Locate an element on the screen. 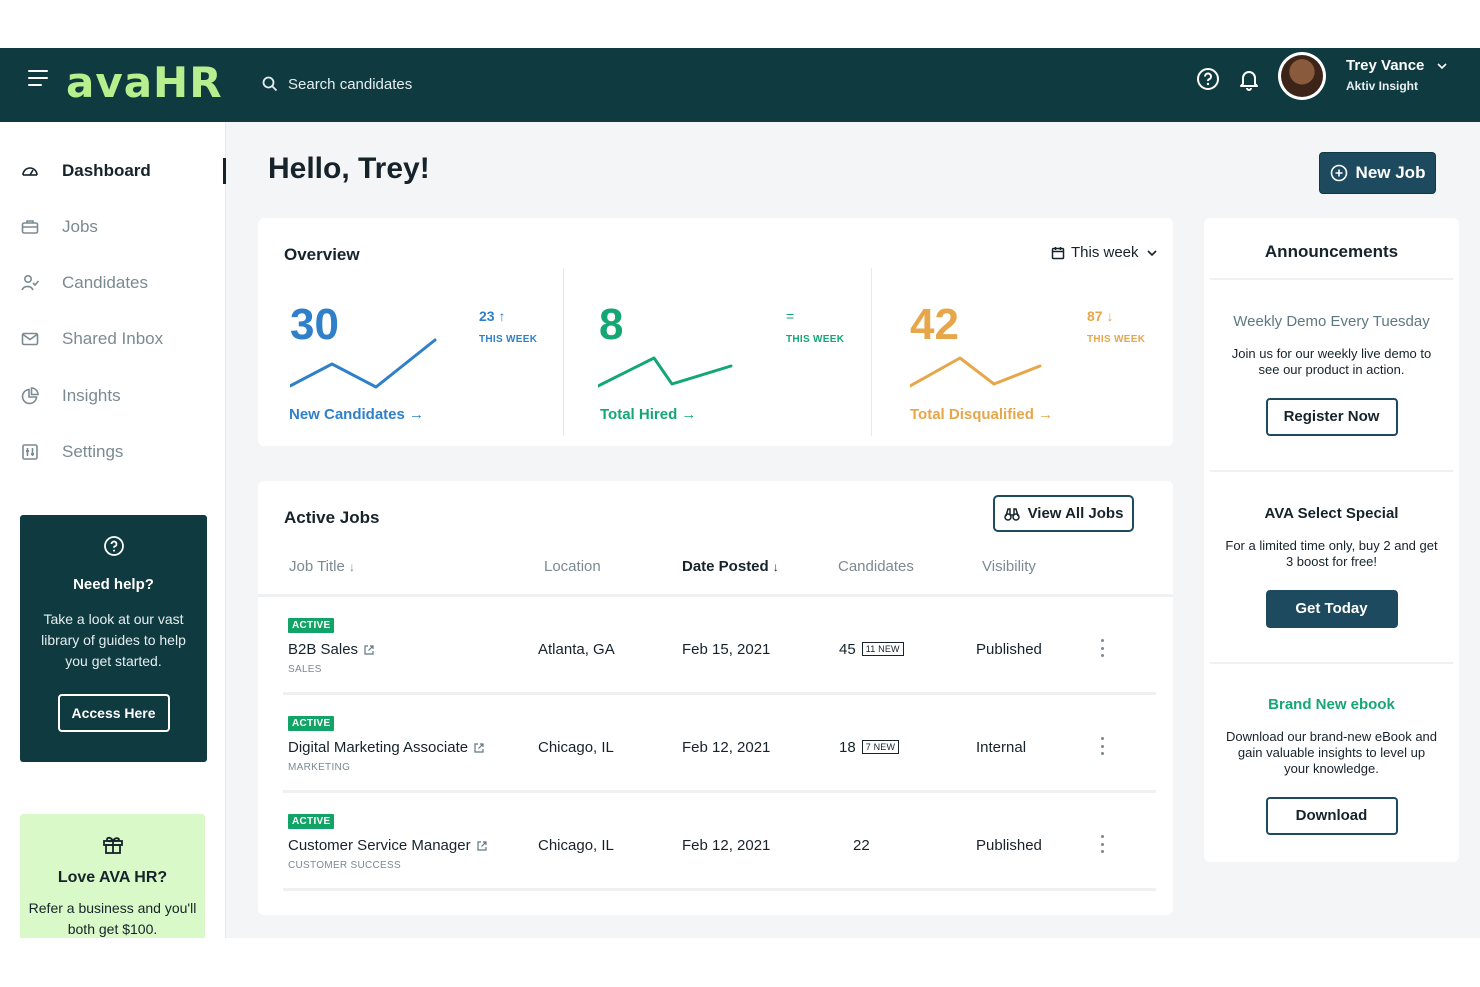  job-candidates: 22 is located at coordinates (861, 845).